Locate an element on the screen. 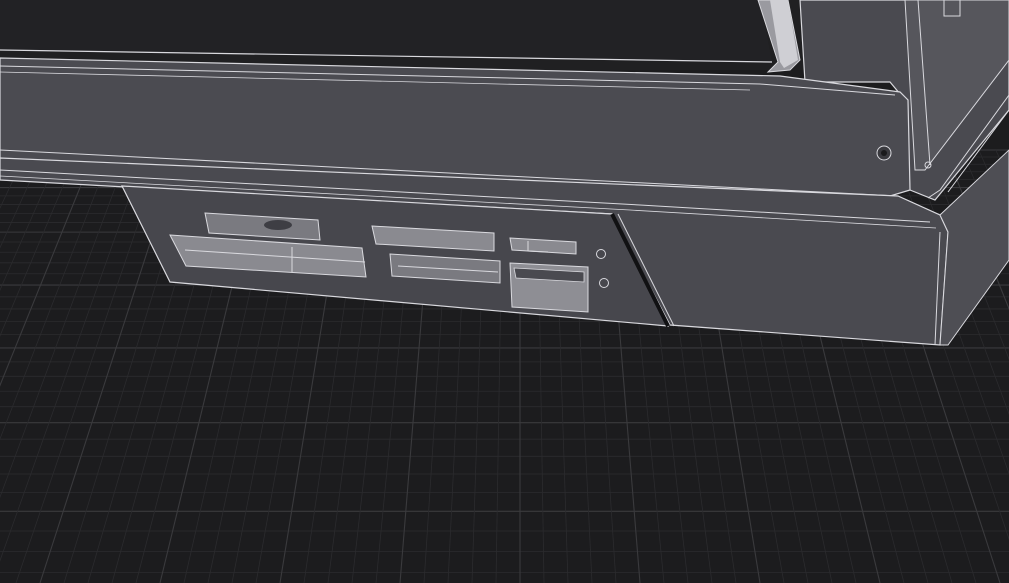  usb-port is located at coordinates (549, 287).